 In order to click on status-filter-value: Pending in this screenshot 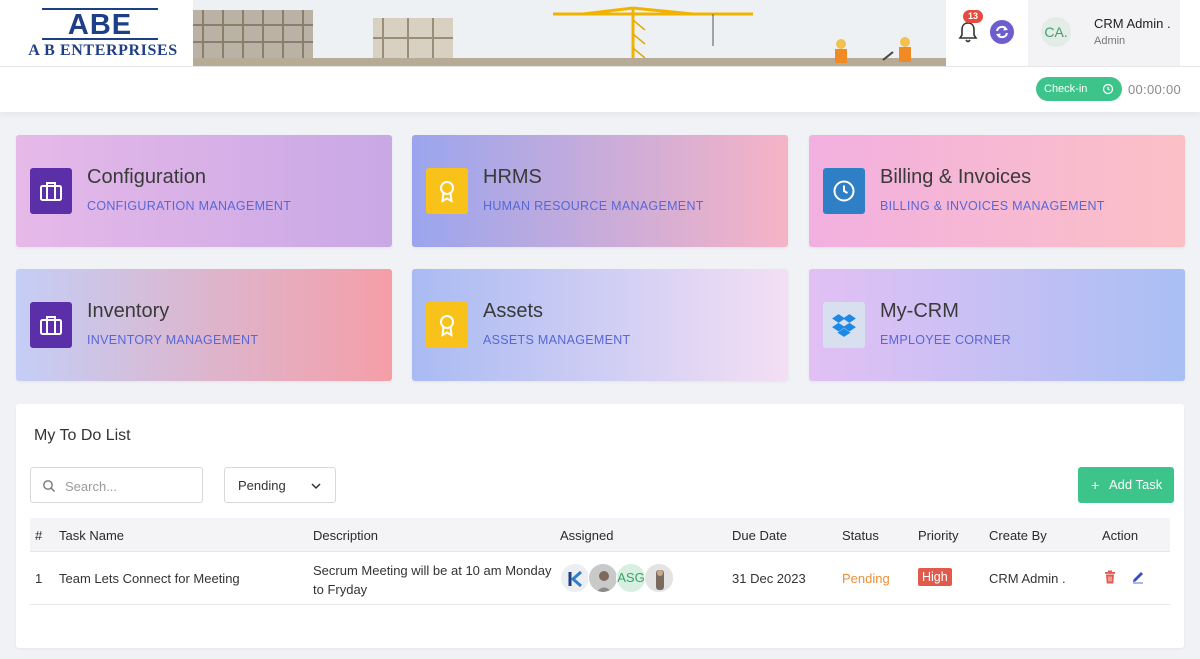, I will do `click(262, 485)`.